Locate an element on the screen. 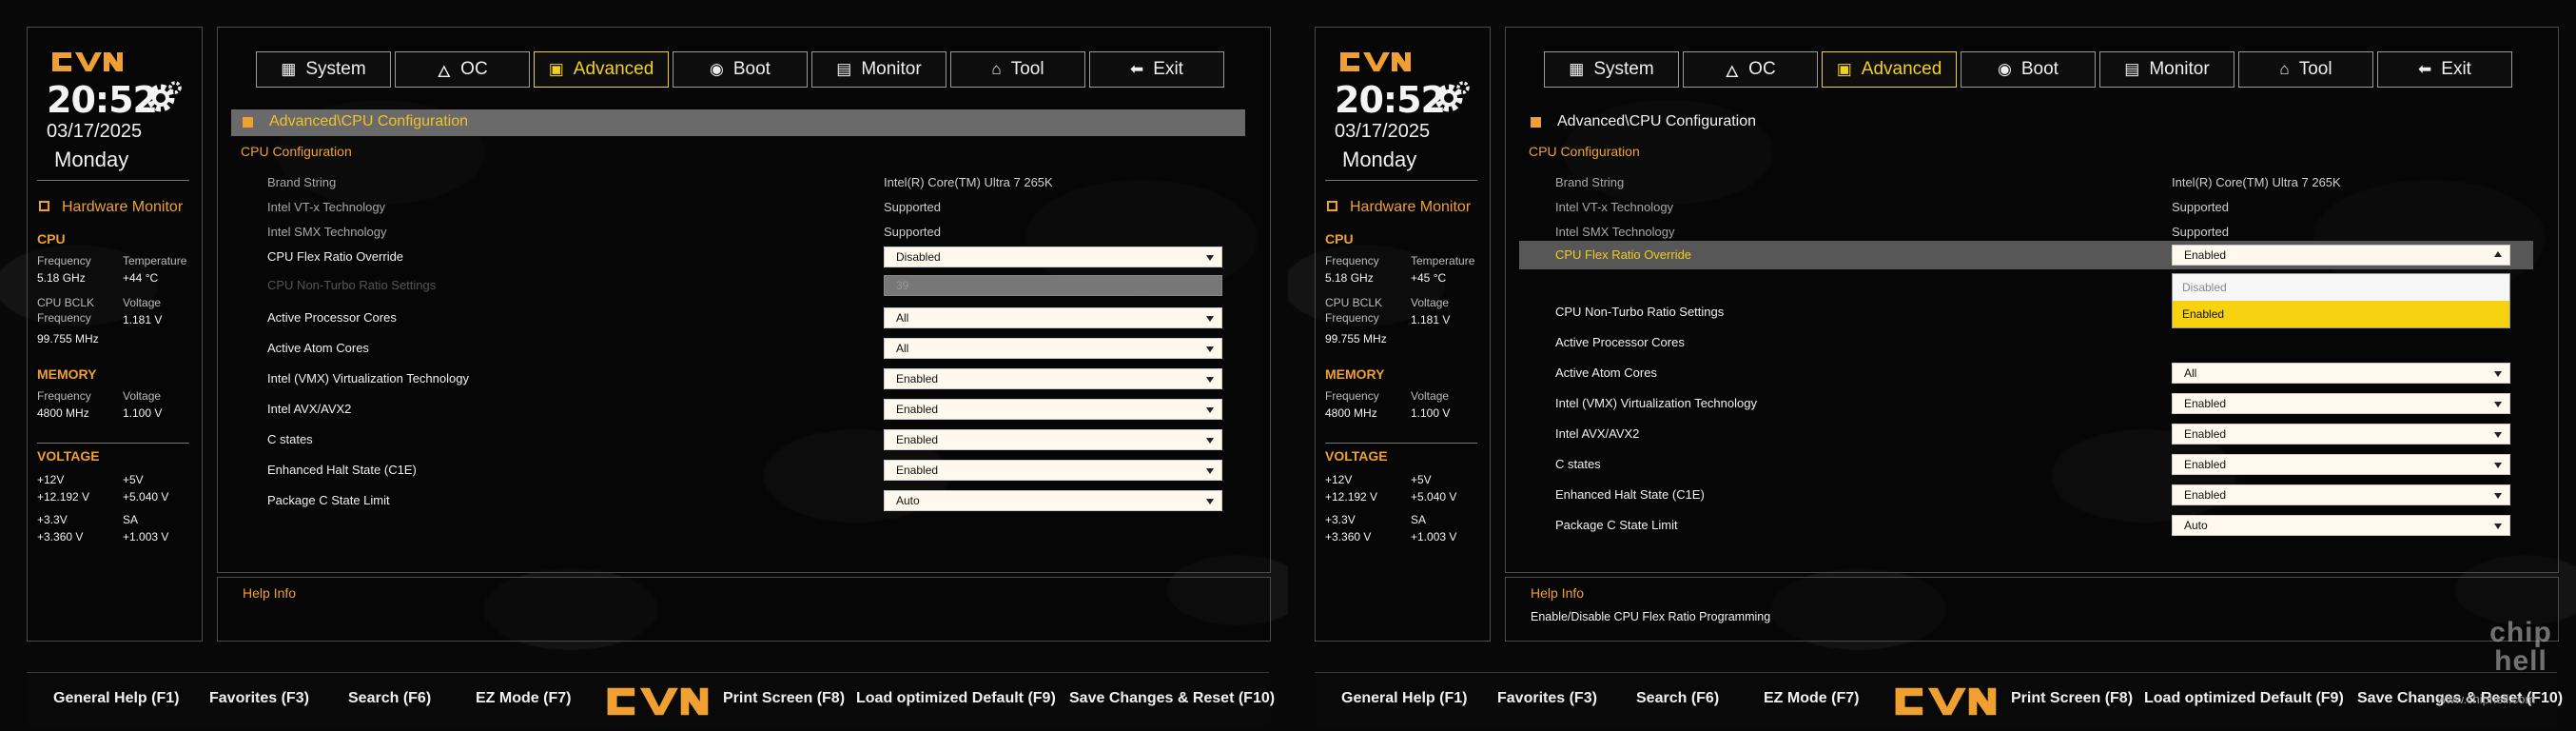  cpu-bclk-label-2: Frequency is located at coordinates (64, 318).